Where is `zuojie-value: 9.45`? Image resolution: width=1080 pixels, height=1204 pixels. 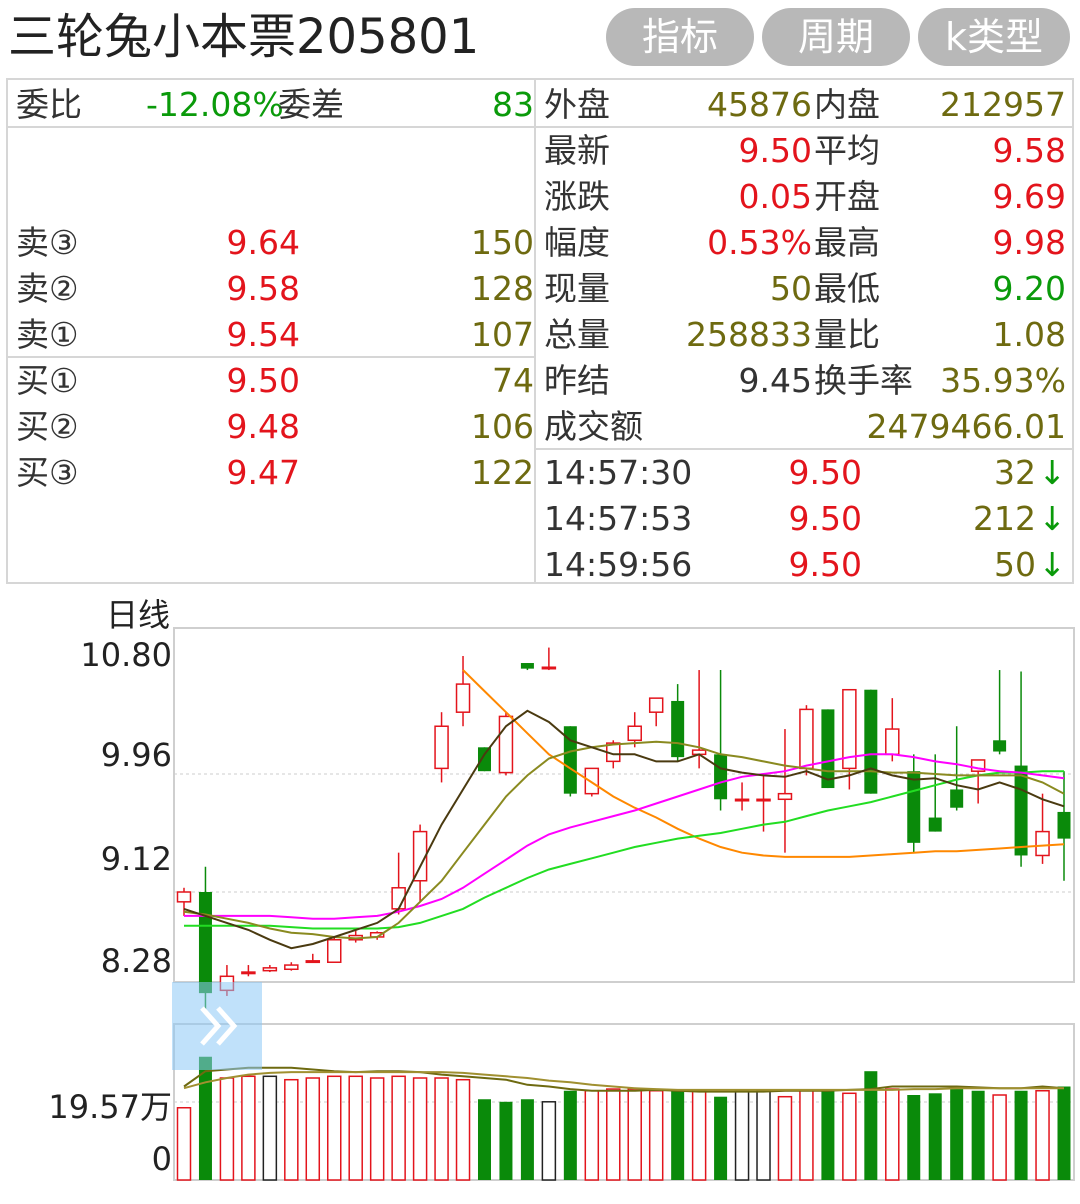 zuojie-value: 9.45 is located at coordinates (775, 380).